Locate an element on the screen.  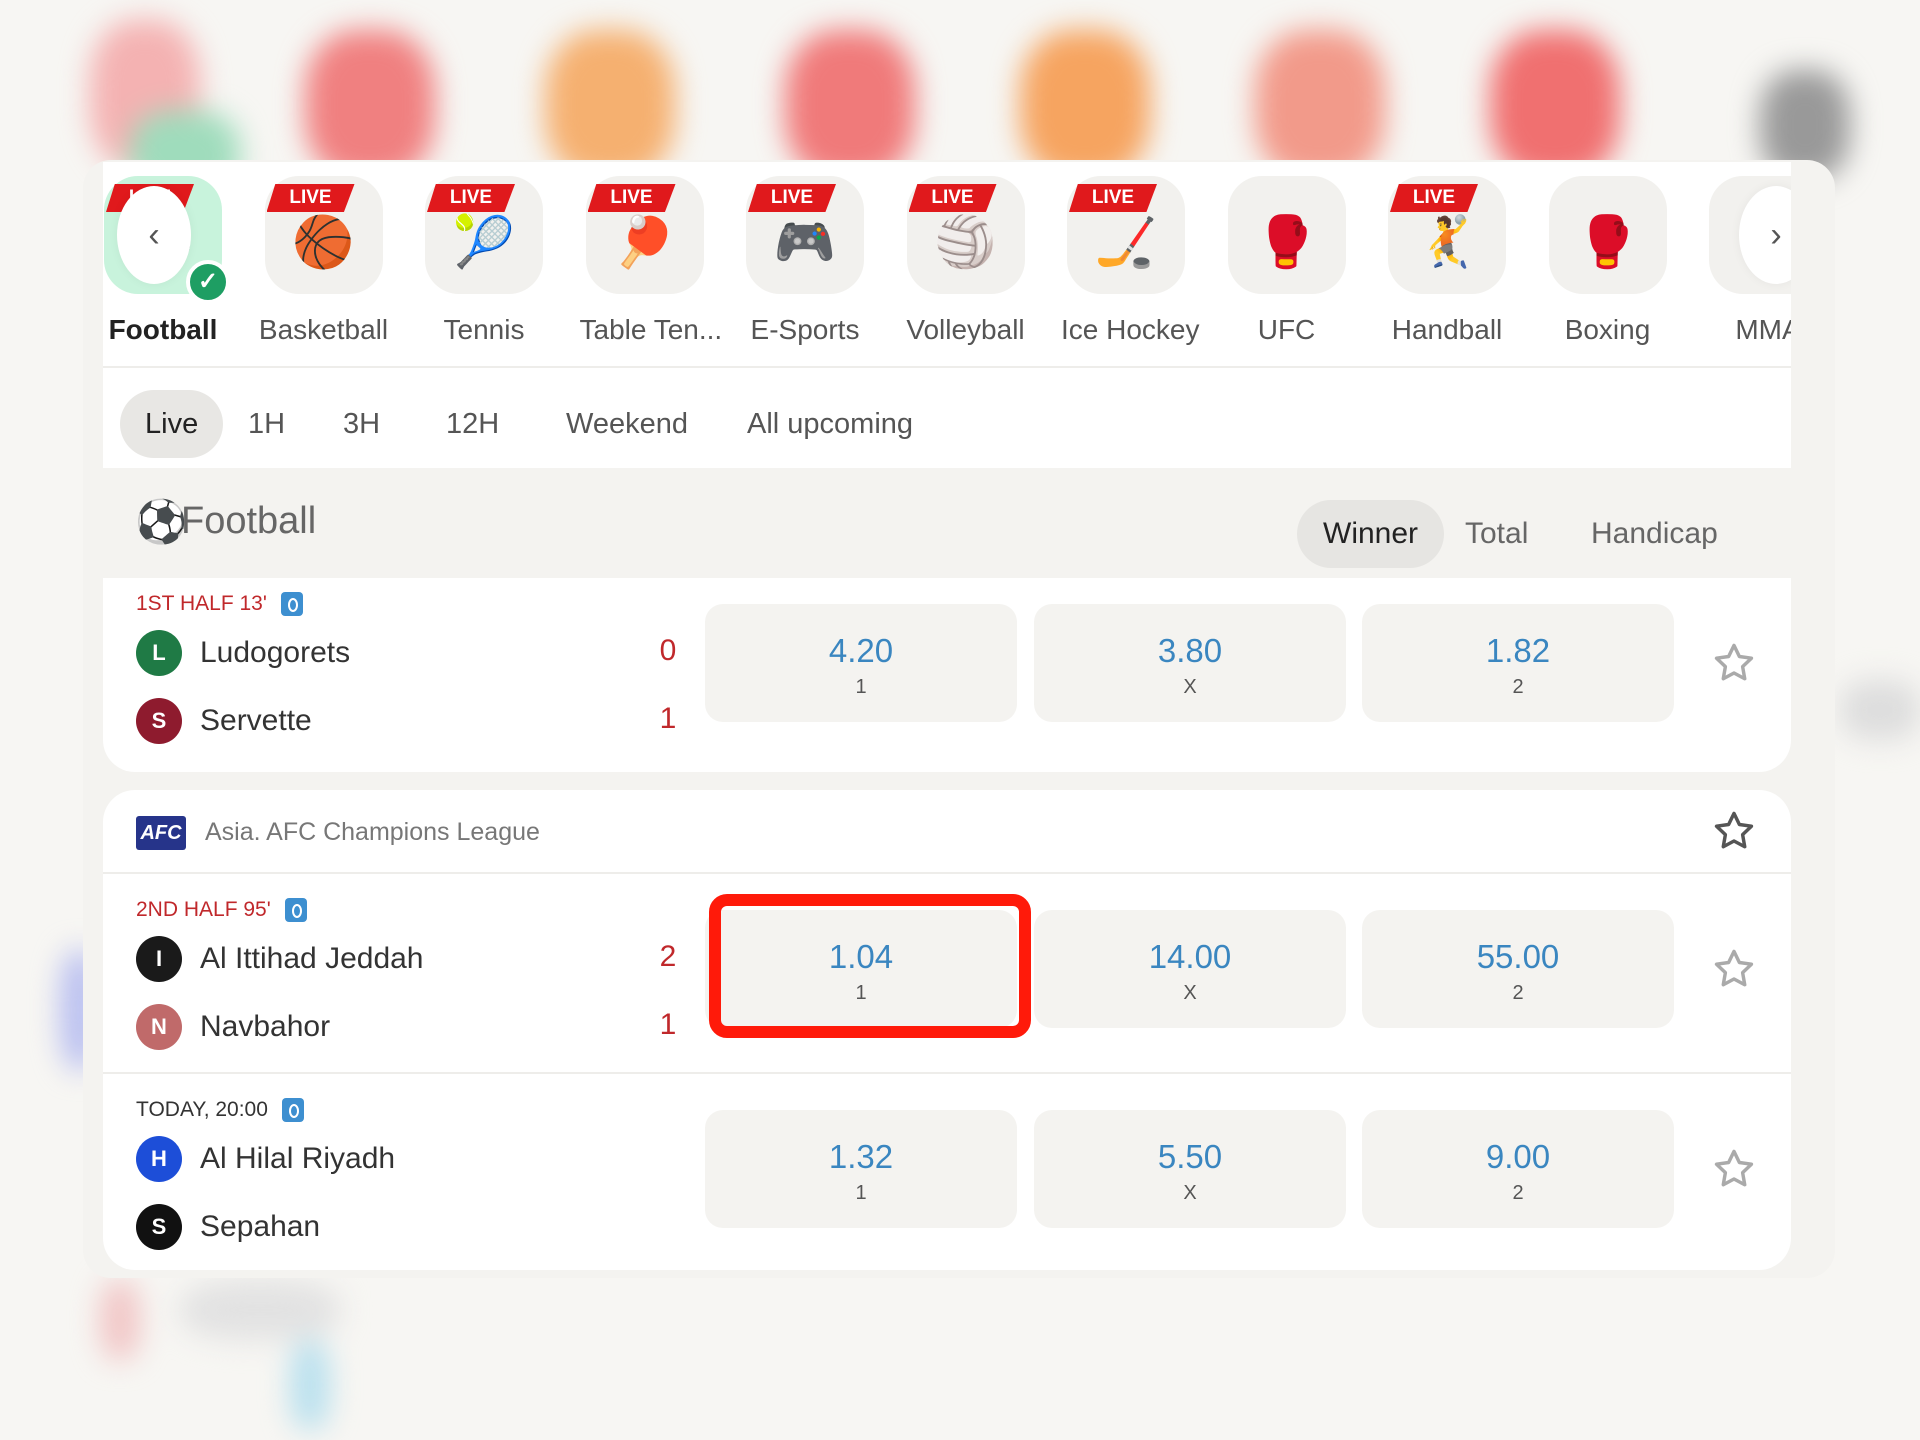
team-name: Al Hilal Riyadh is located at coordinates (298, 1158).